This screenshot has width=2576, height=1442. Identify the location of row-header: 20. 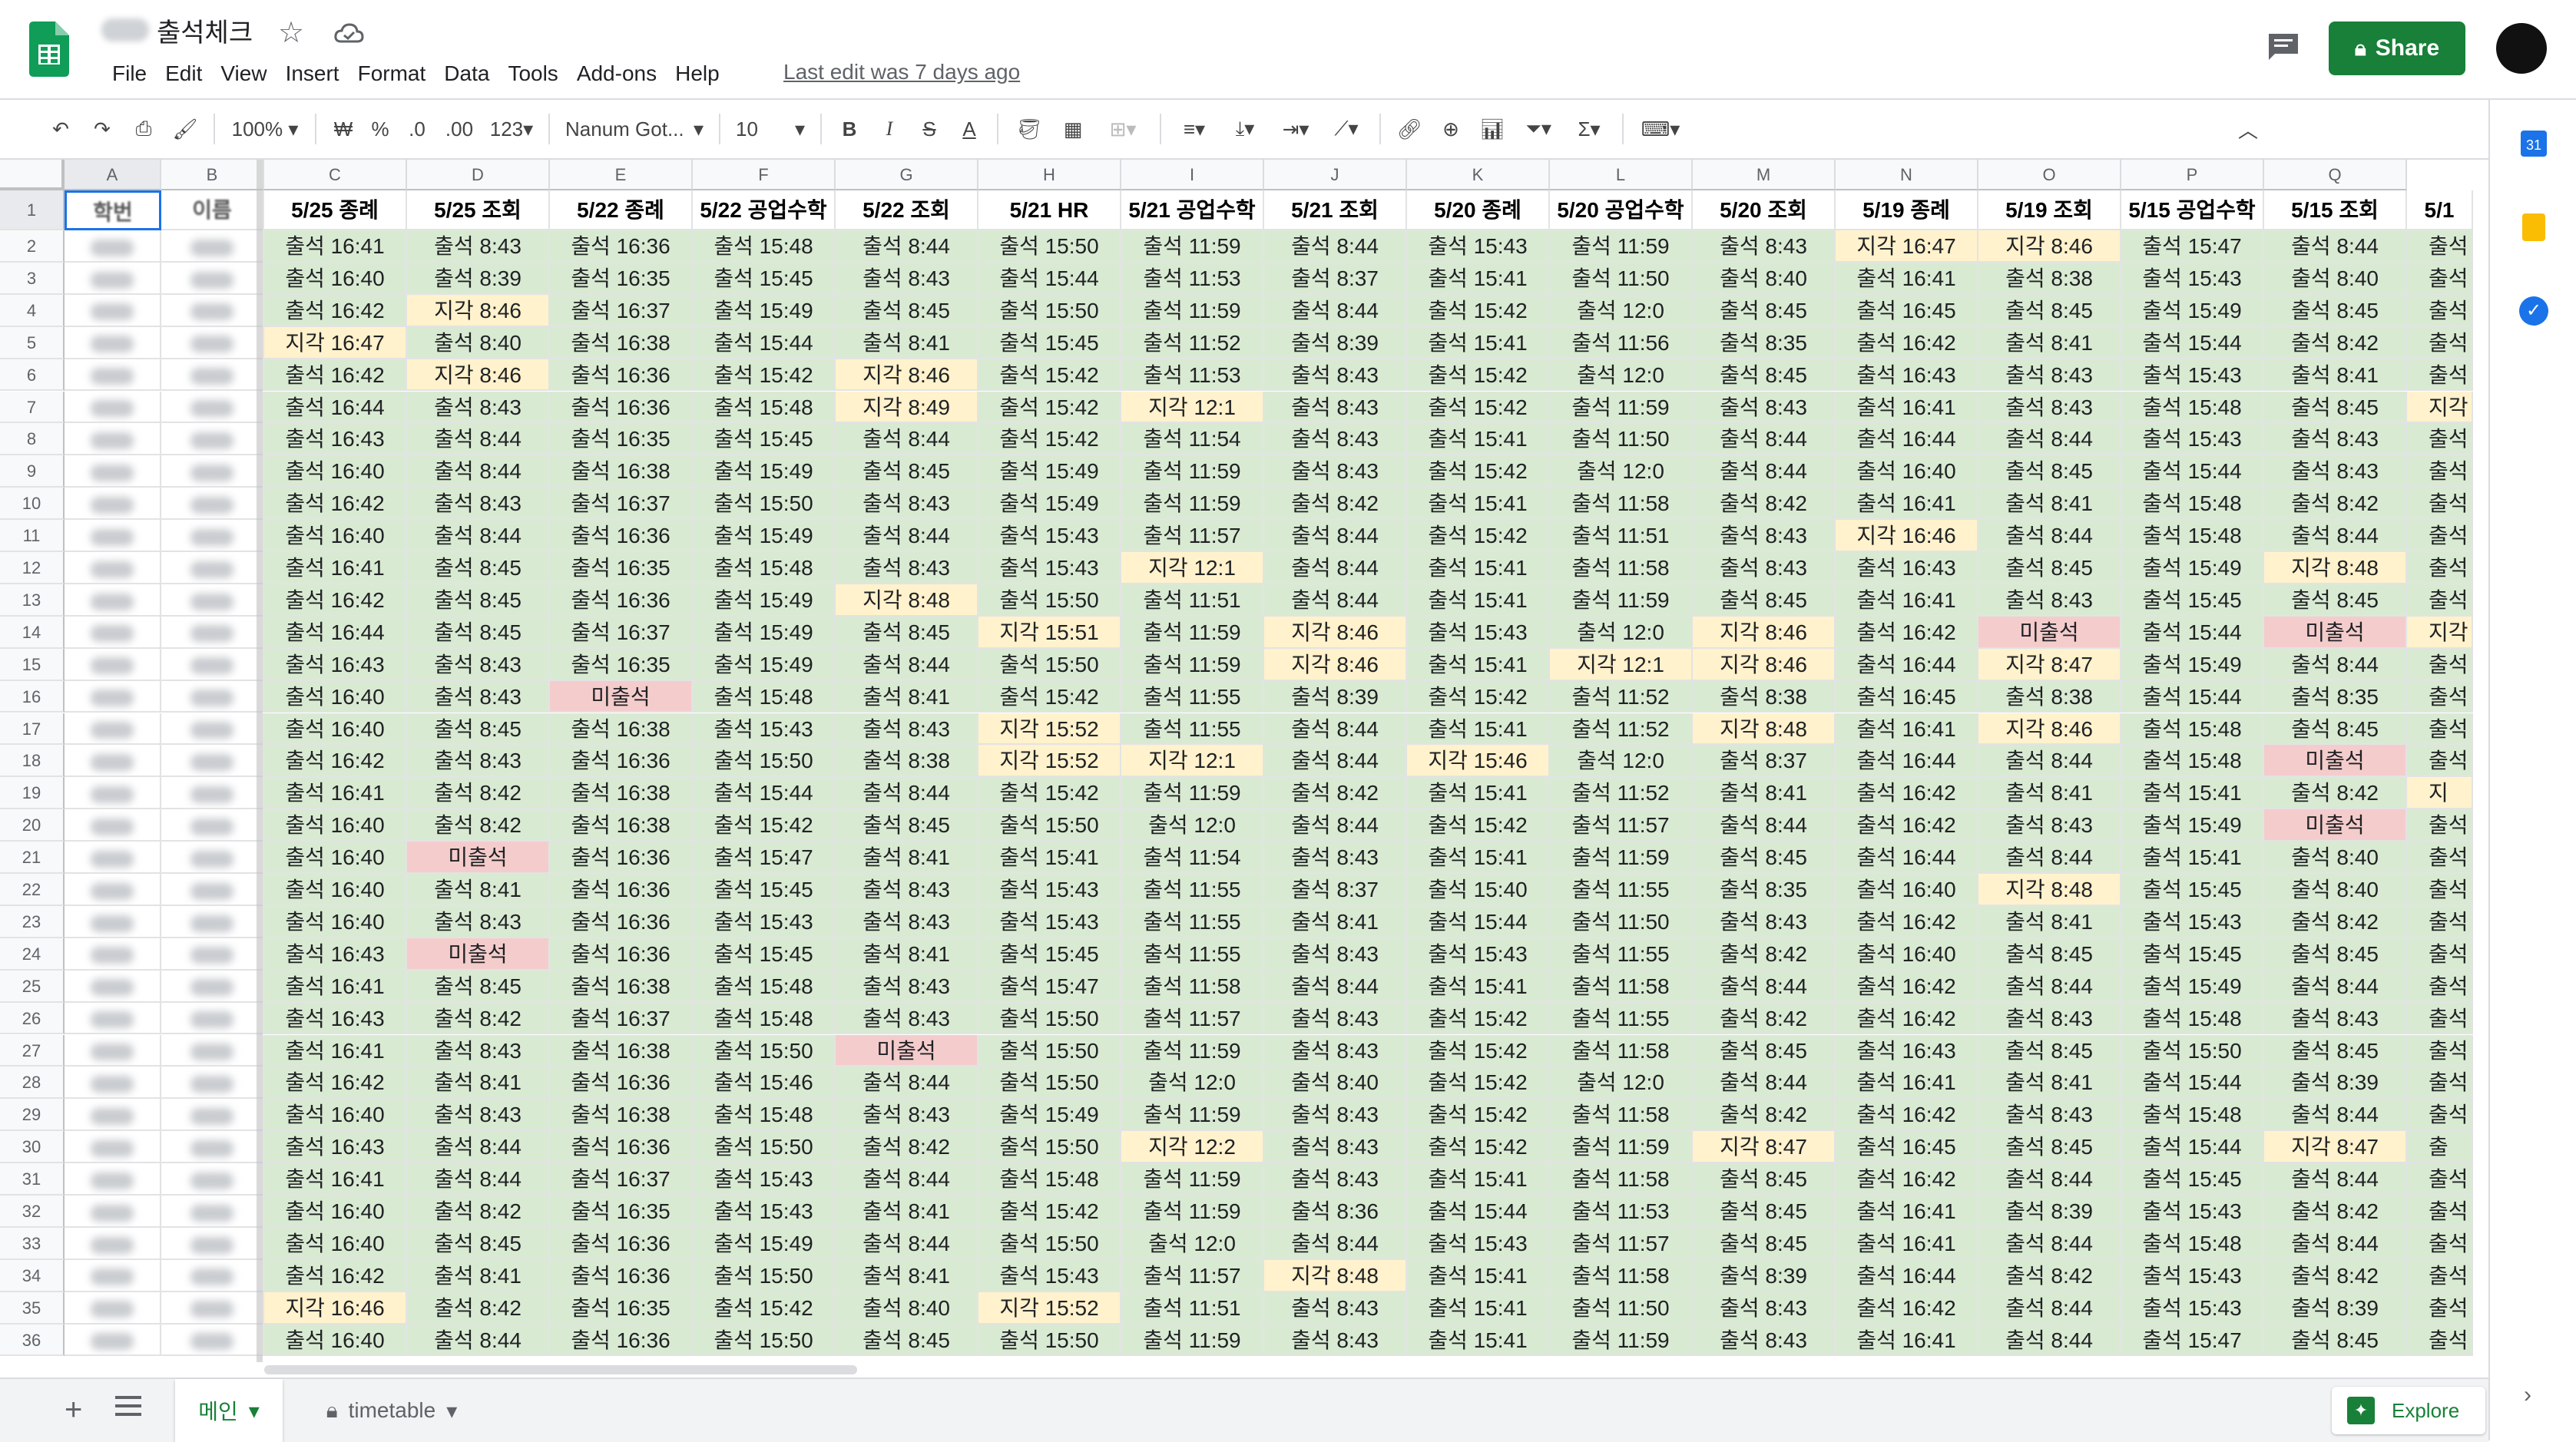
(32, 825).